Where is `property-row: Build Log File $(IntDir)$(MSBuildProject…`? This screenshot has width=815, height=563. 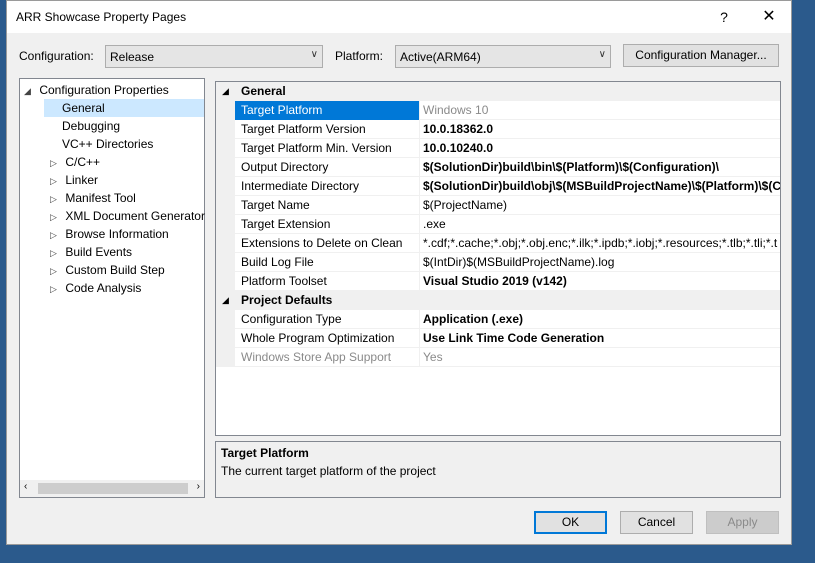 property-row: Build Log File $(IntDir)$(MSBuildProject… is located at coordinates (498, 262).